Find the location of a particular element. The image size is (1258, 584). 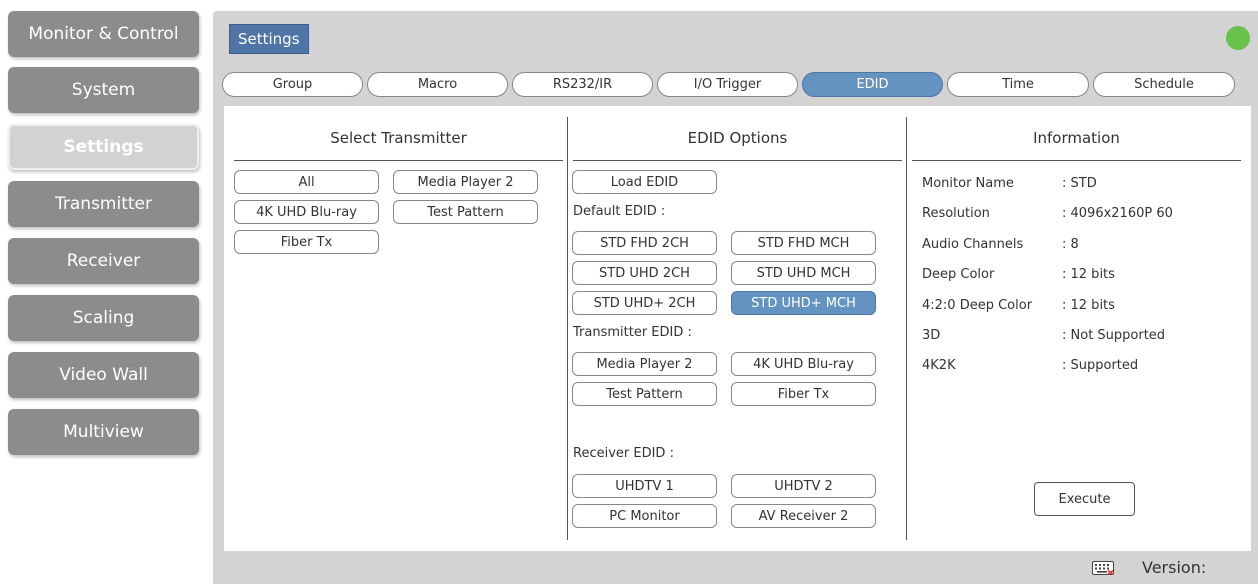

tab-time: Time is located at coordinates (1018, 84).